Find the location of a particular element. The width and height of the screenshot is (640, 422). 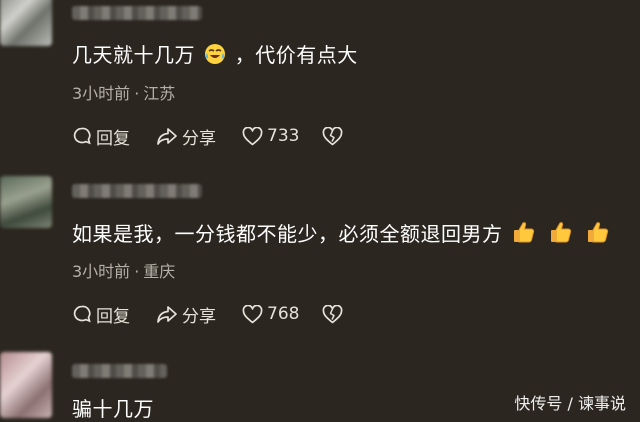

comment-text: 如果是我，一分钱都不能少，必须全额退回男方 is located at coordinates (342, 235).